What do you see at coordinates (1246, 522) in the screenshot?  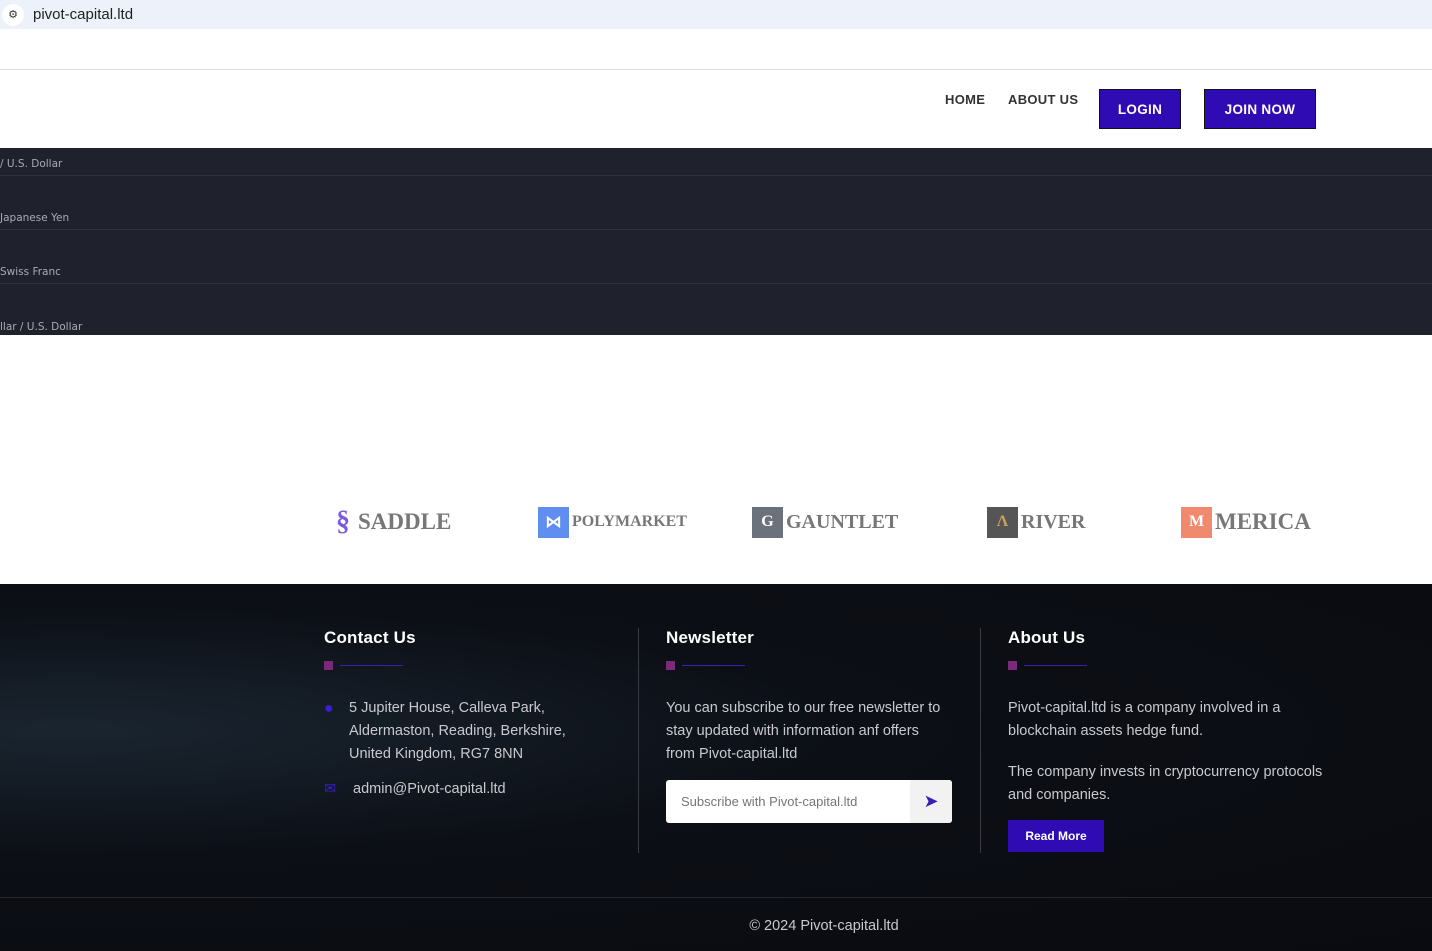 I see `partner-logo-merica: M MERICA` at bounding box center [1246, 522].